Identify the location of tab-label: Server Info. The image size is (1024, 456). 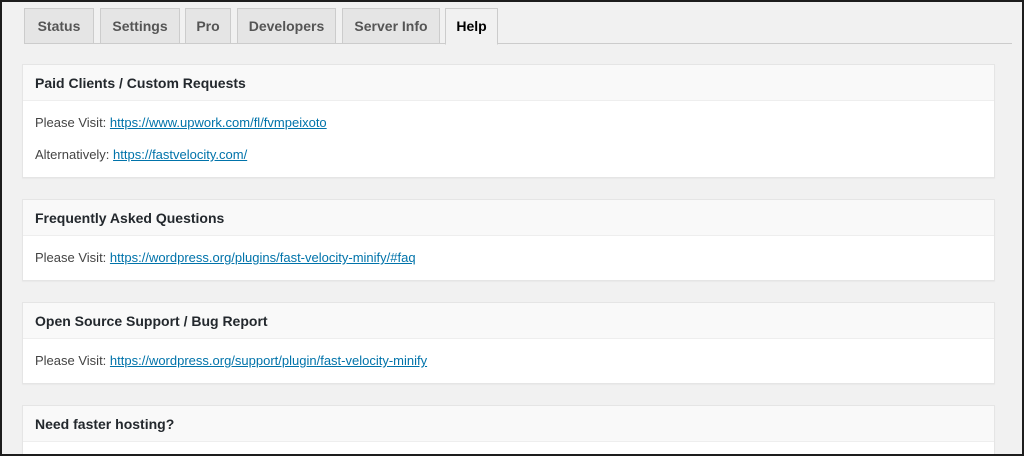
(391, 26).